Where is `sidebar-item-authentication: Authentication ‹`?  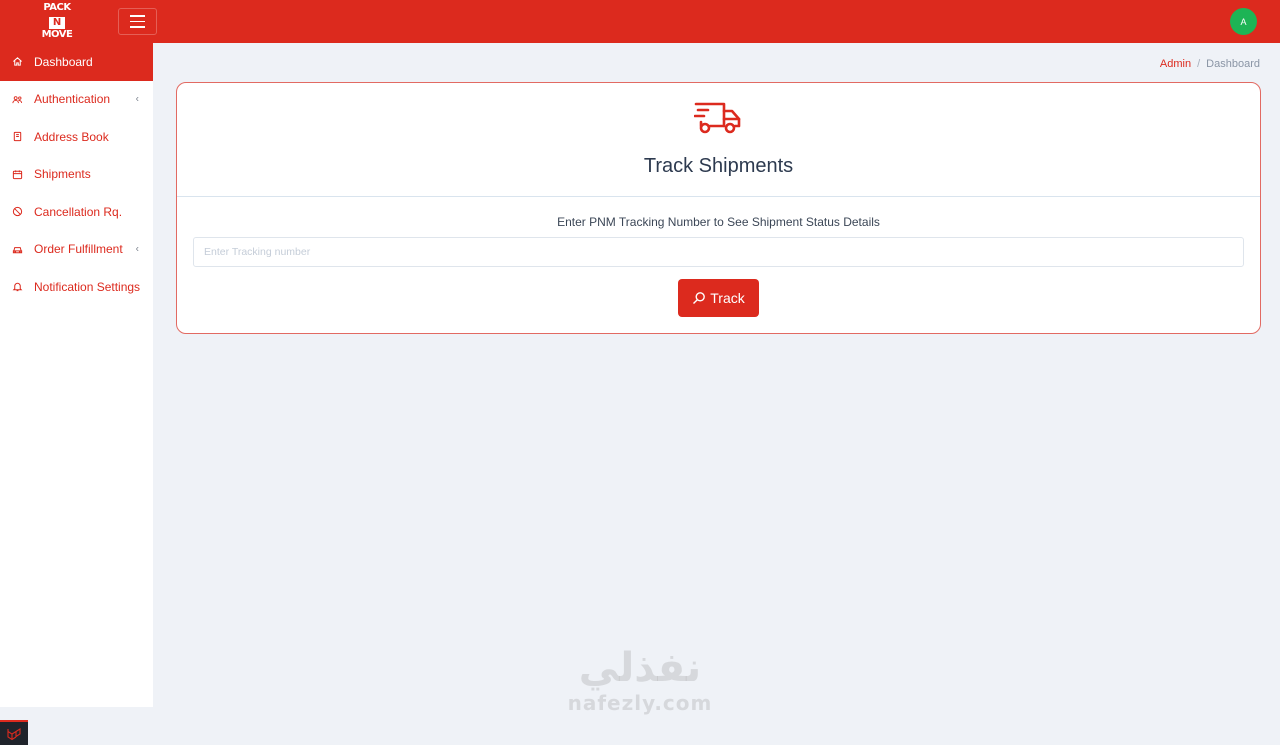 sidebar-item-authentication: Authentication ‹ is located at coordinates (76, 100).